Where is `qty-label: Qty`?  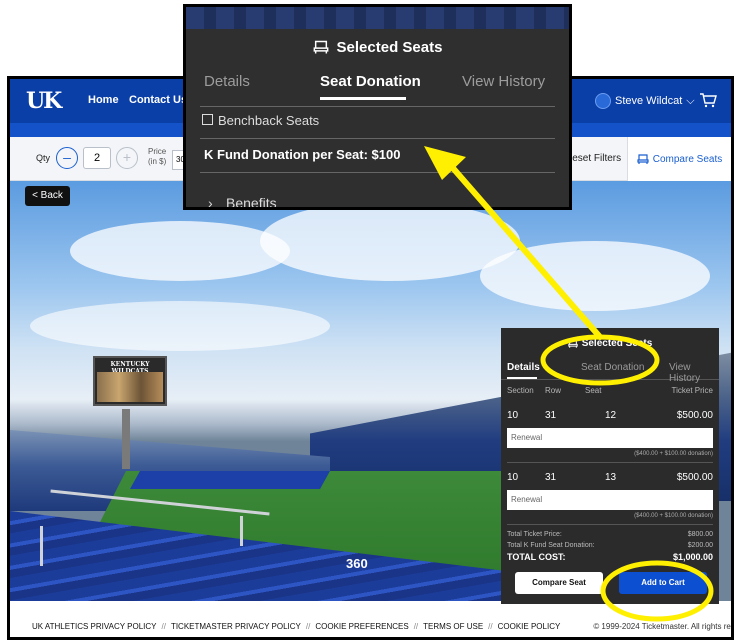
qty-label: Qty is located at coordinates (43, 158).